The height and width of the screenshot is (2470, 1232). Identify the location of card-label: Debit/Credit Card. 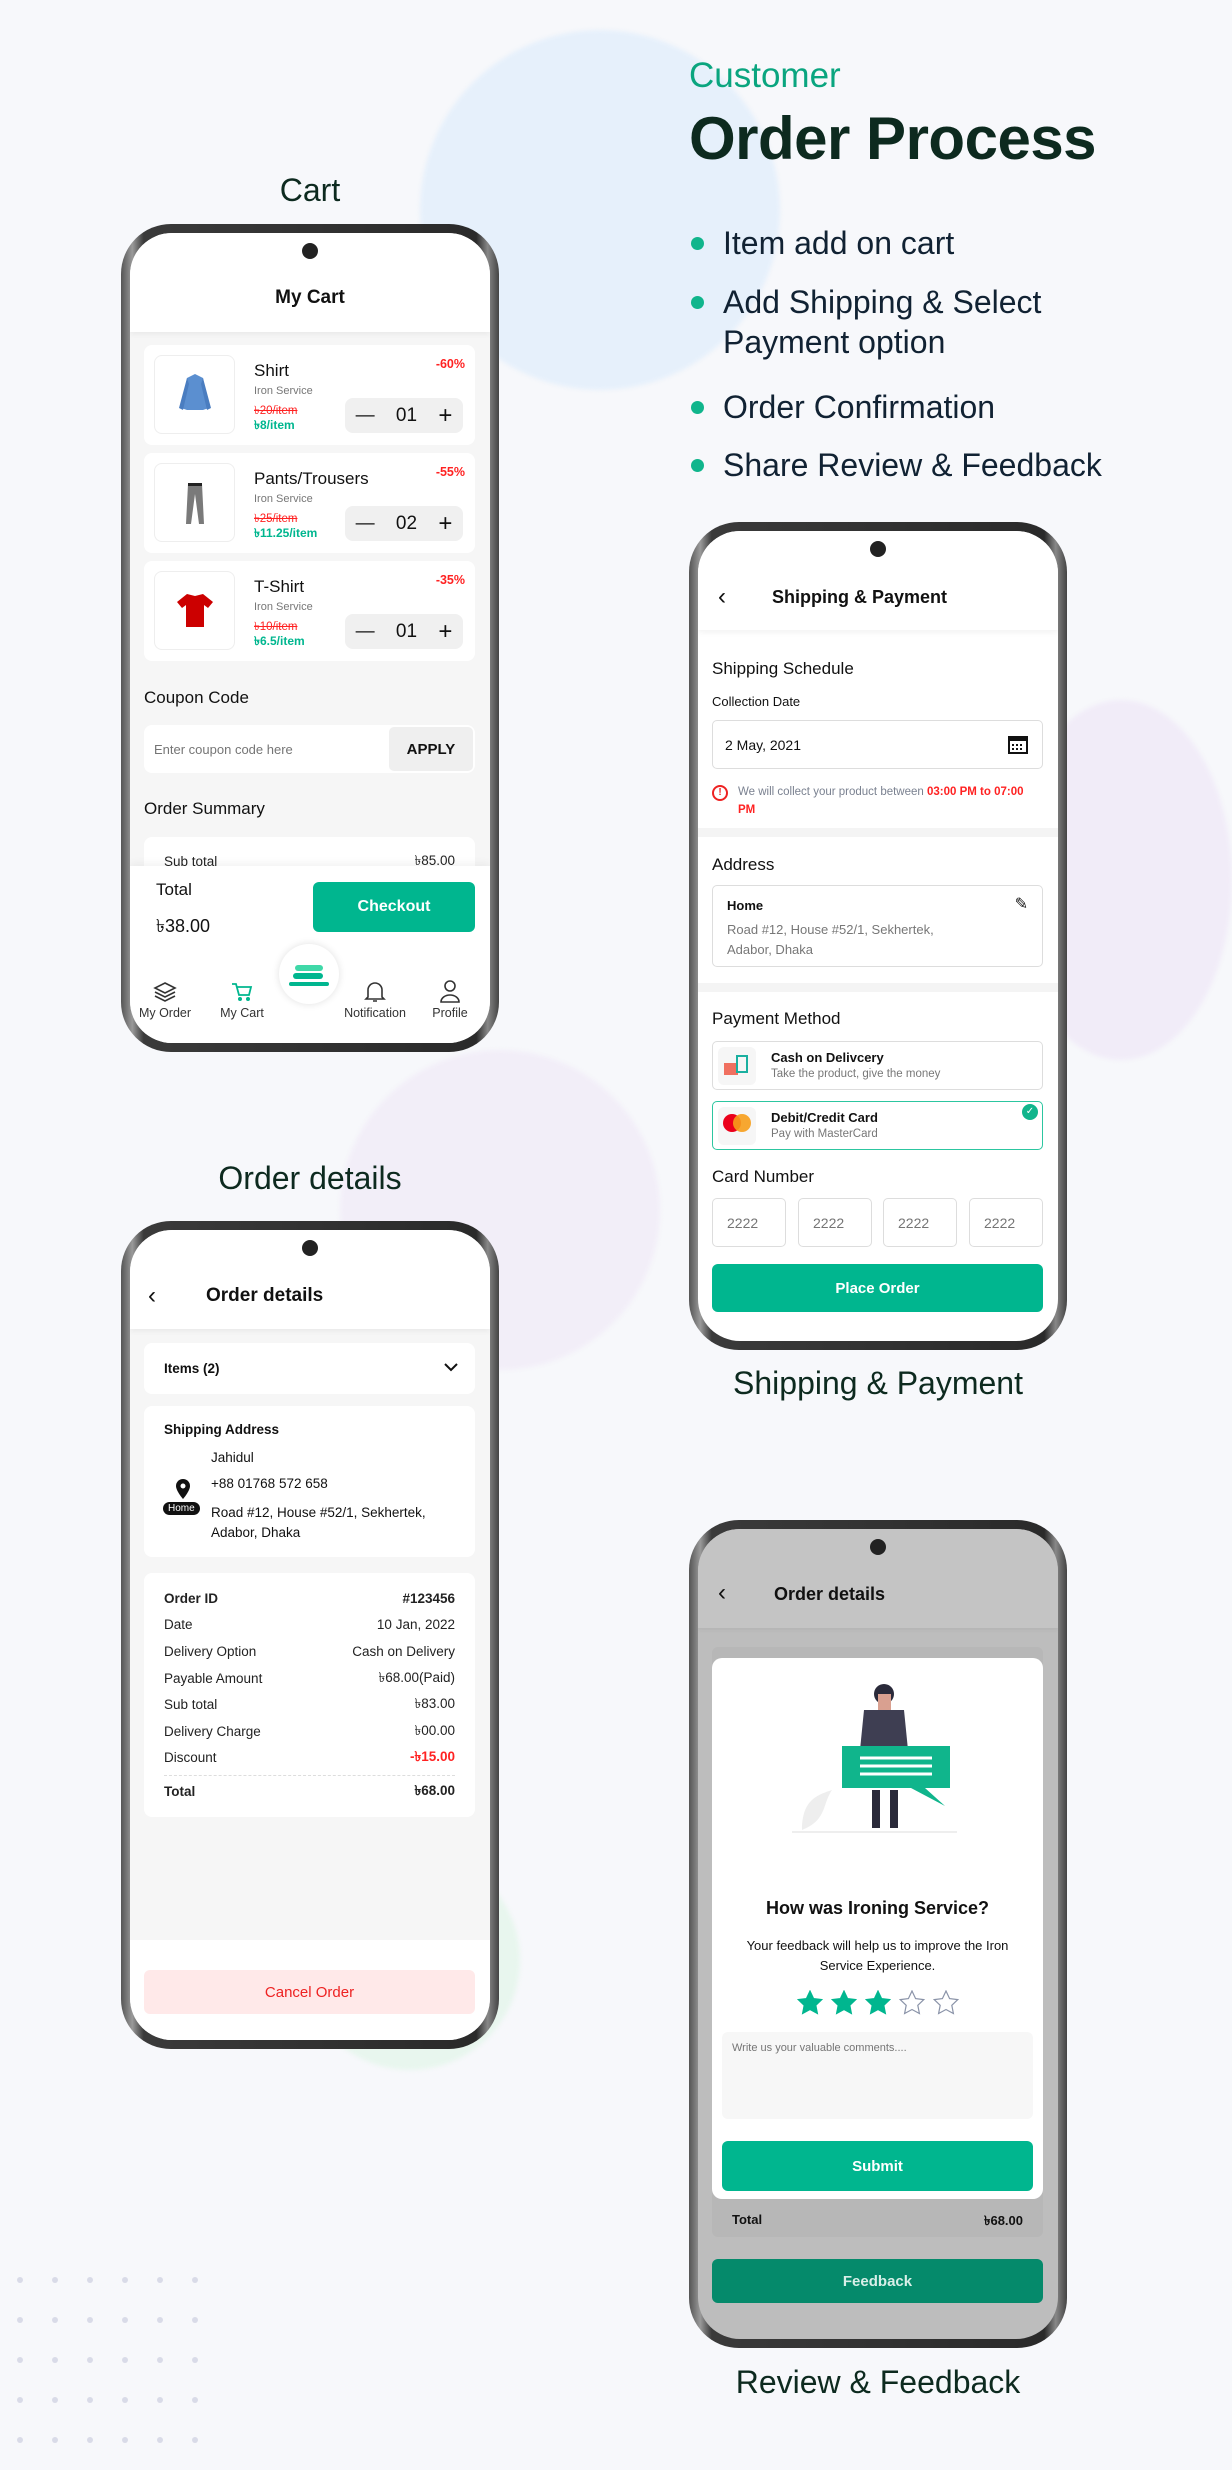
(824, 1117).